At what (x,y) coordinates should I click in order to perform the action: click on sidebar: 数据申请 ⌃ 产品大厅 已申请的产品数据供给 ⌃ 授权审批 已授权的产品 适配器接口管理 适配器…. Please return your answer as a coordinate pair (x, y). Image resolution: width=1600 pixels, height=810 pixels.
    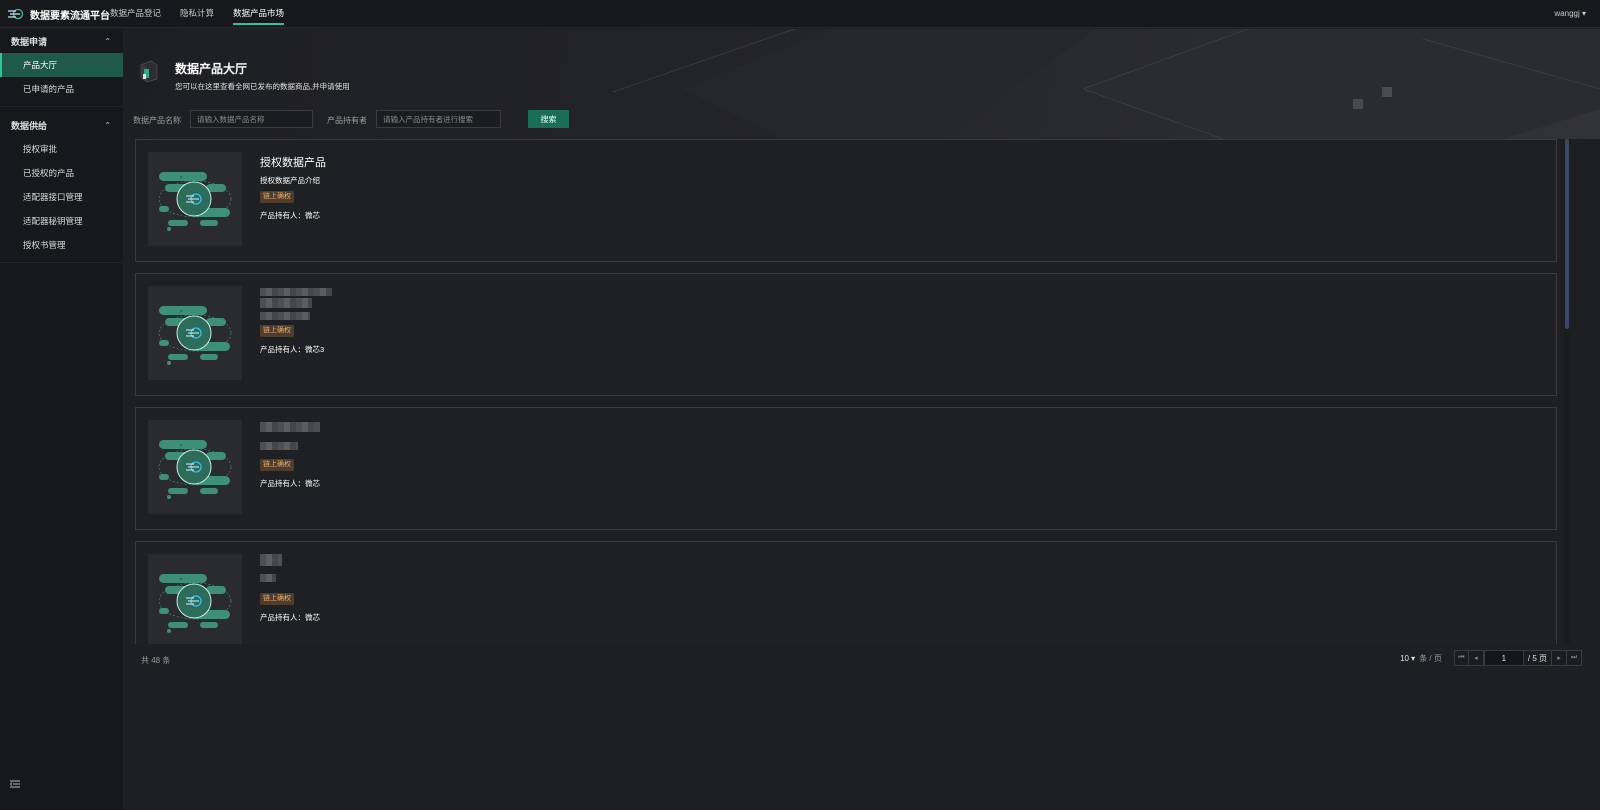
    Looking at the image, I should click on (61, 419).